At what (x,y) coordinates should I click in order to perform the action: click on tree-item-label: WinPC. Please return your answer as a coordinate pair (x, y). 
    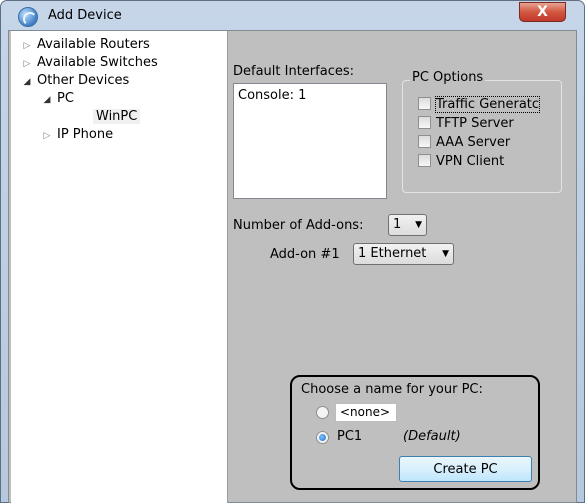
    Looking at the image, I should click on (117, 116).